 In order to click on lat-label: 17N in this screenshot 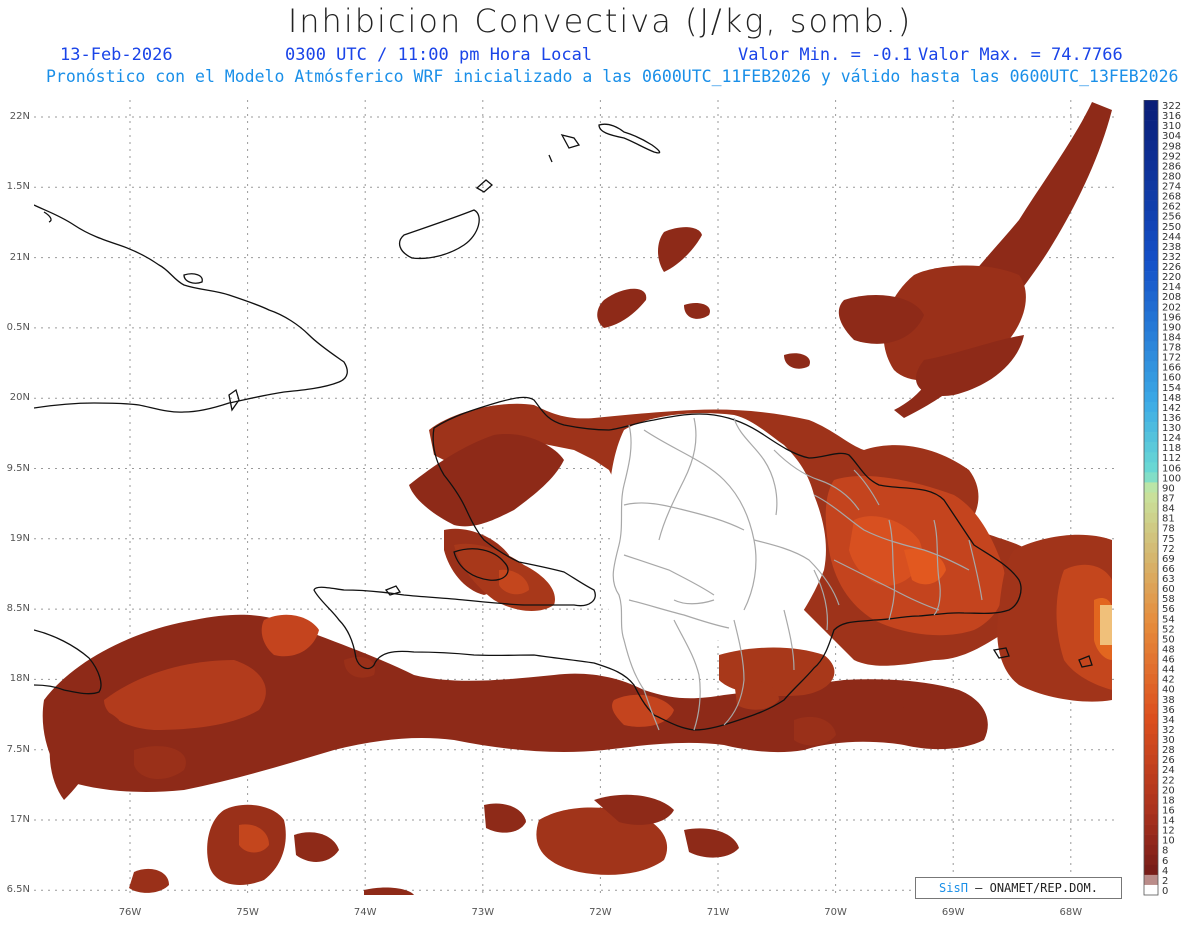, I will do `click(19, 819)`.